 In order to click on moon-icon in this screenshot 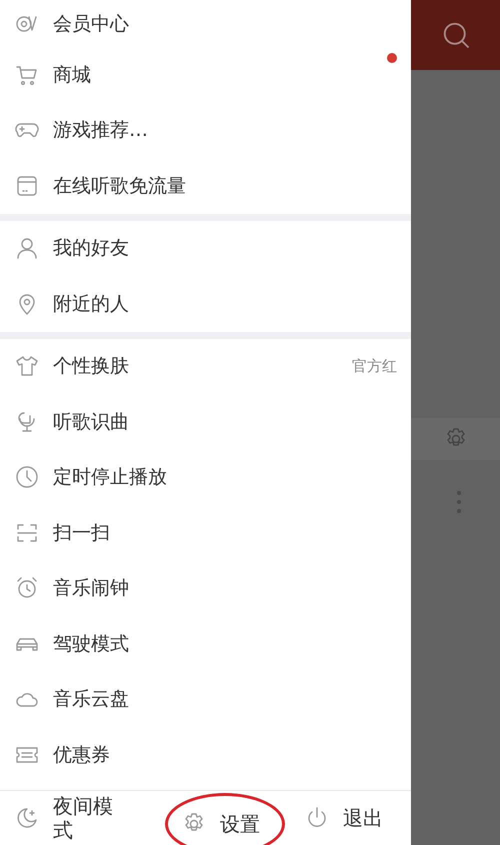, I will do `click(27, 818)`.